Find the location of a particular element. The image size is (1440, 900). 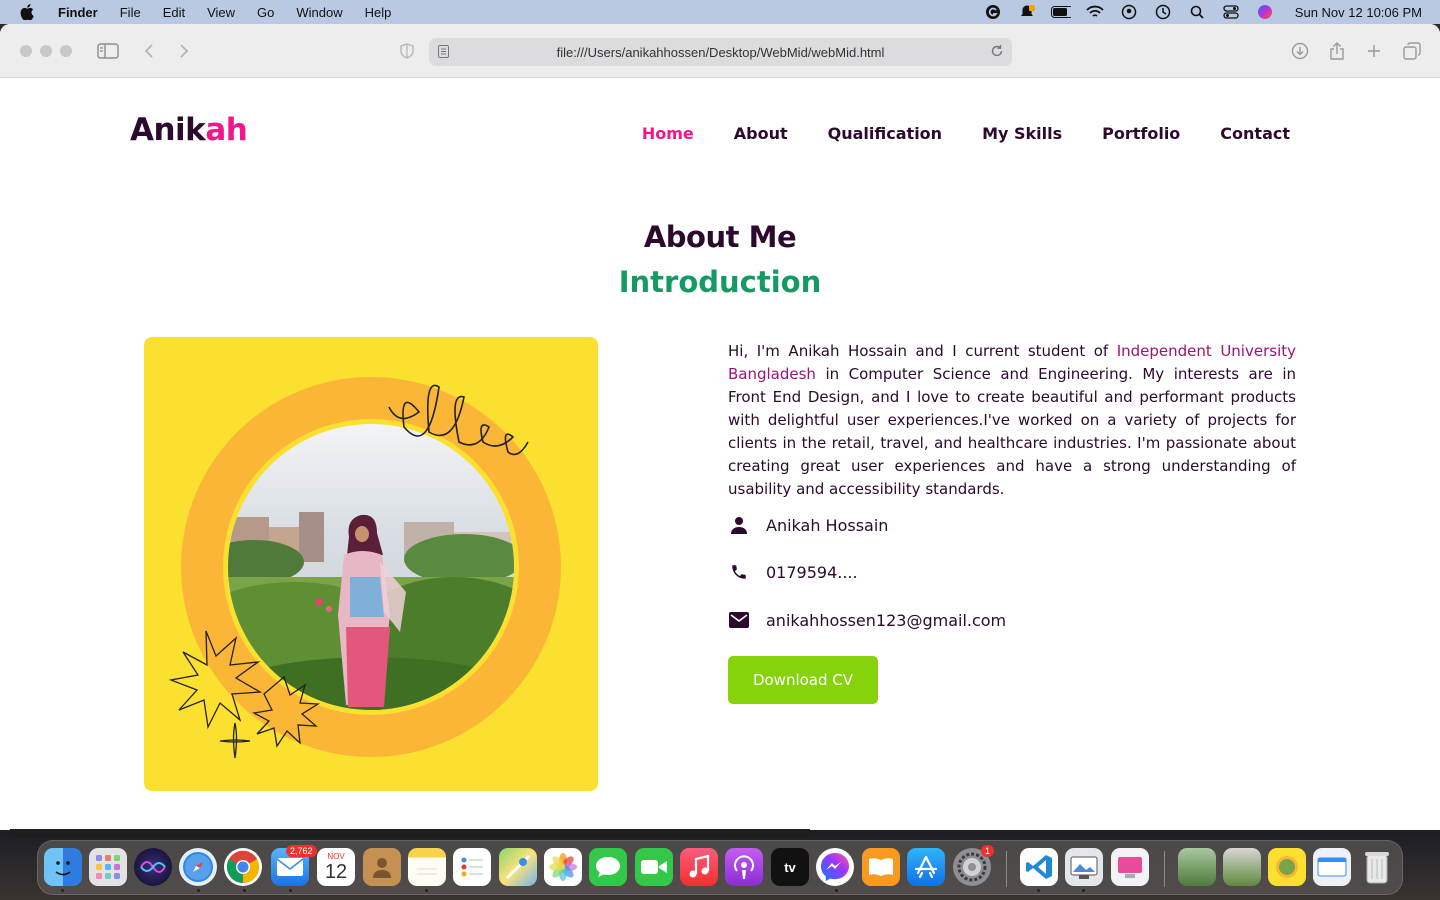

minimize-window-button is located at coordinates (46, 51).